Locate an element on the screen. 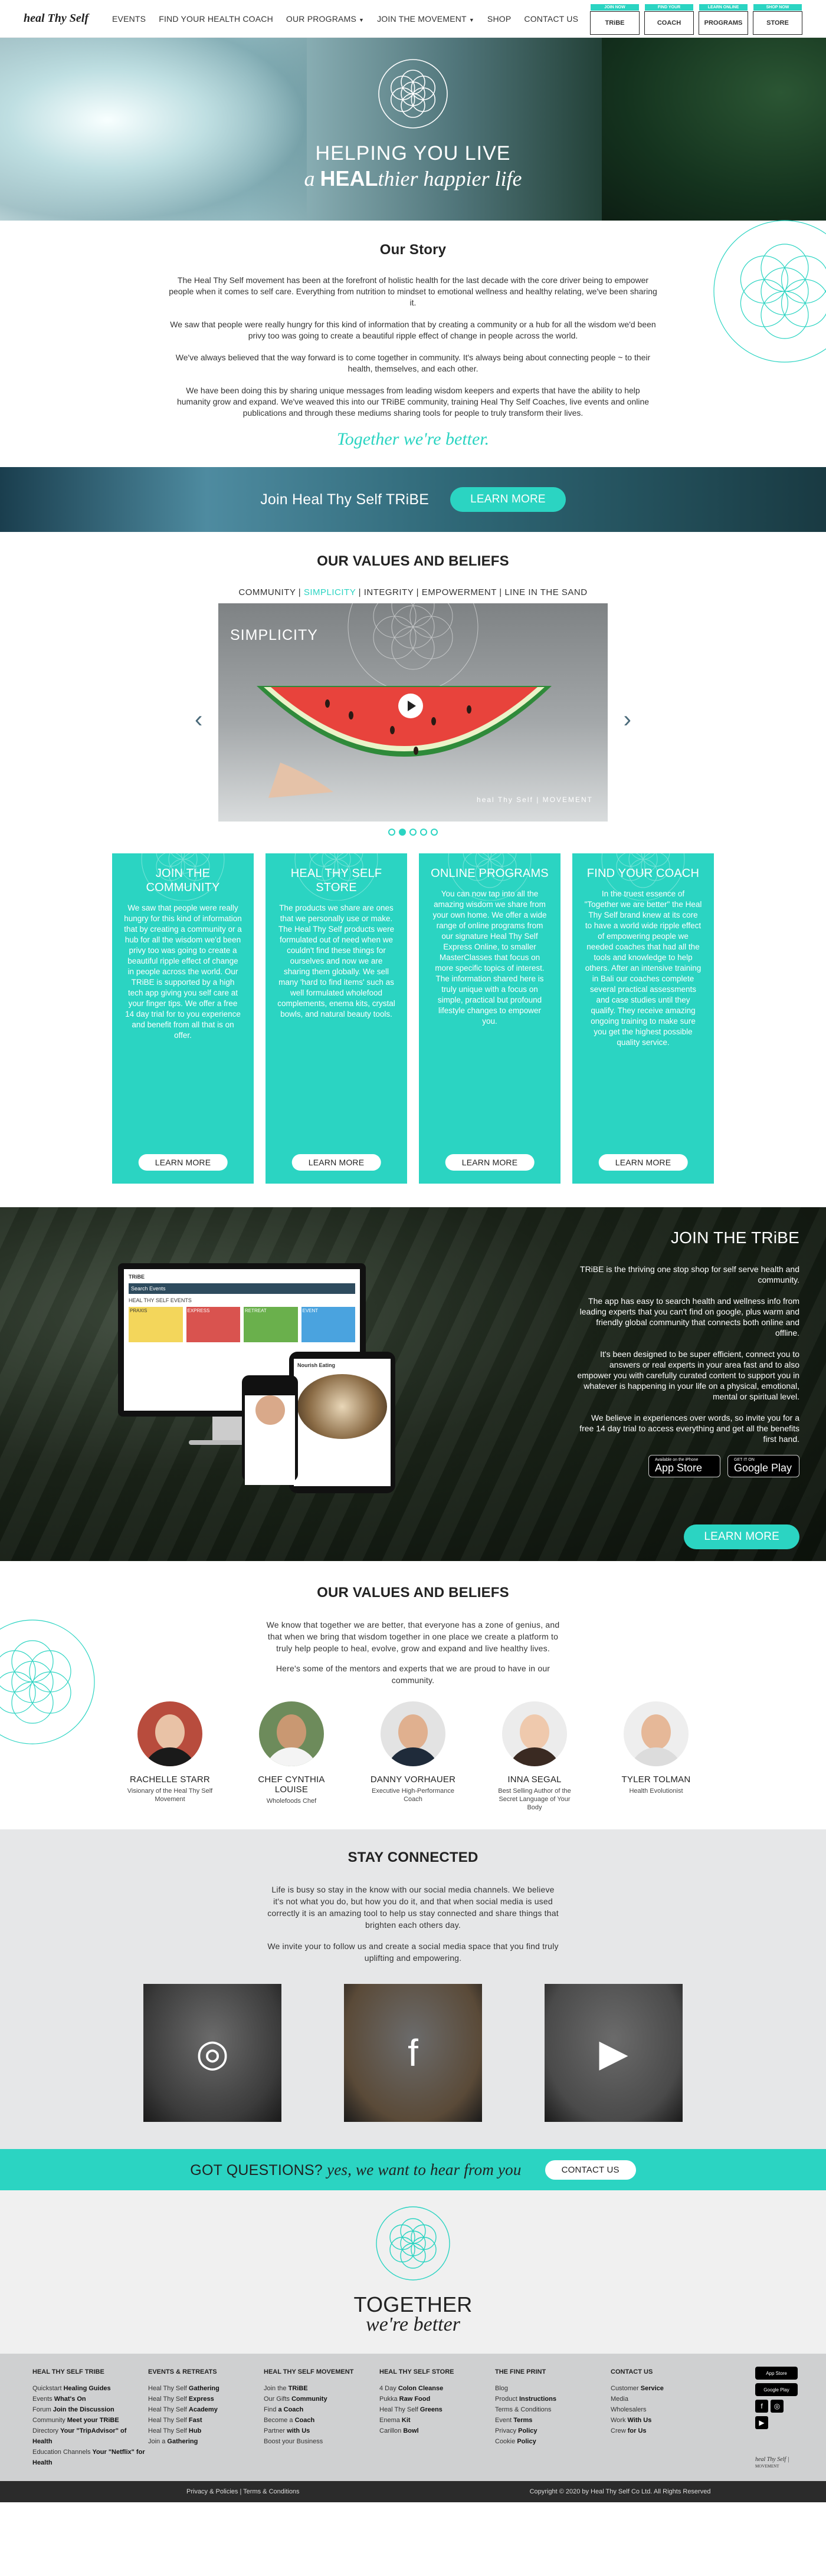  footer-link: Privacy Policy is located at coordinates (553, 2431).